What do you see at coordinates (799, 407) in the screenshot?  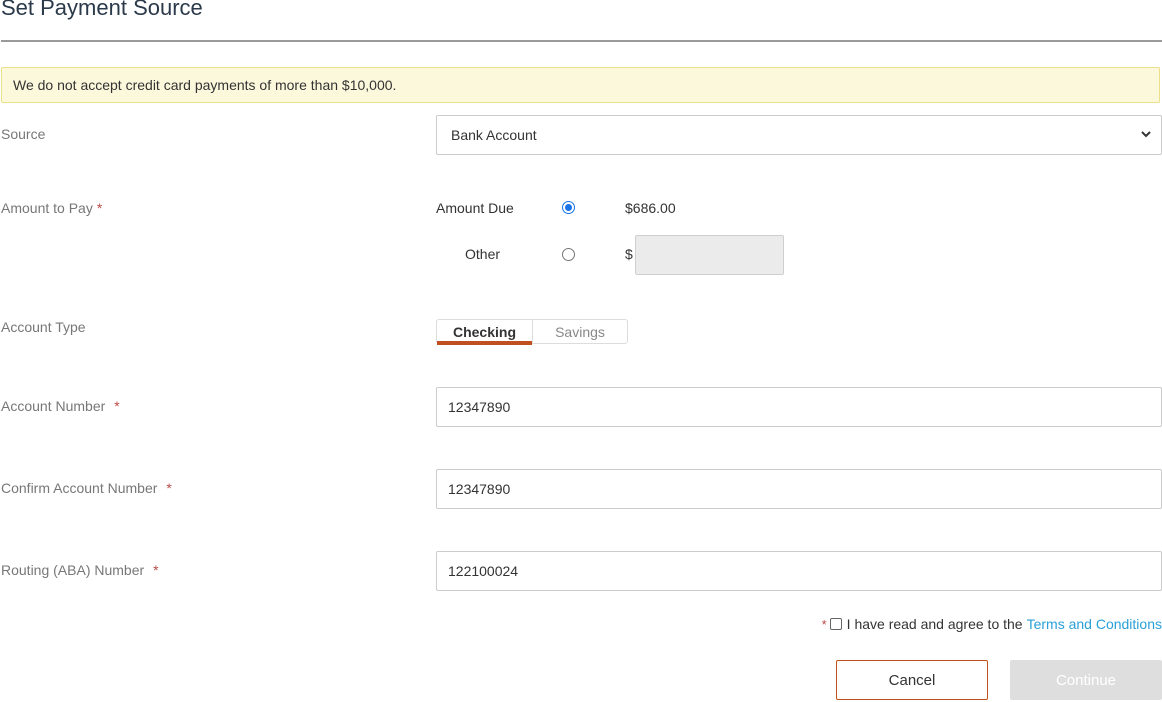 I see `account-number-input: 12347890` at bounding box center [799, 407].